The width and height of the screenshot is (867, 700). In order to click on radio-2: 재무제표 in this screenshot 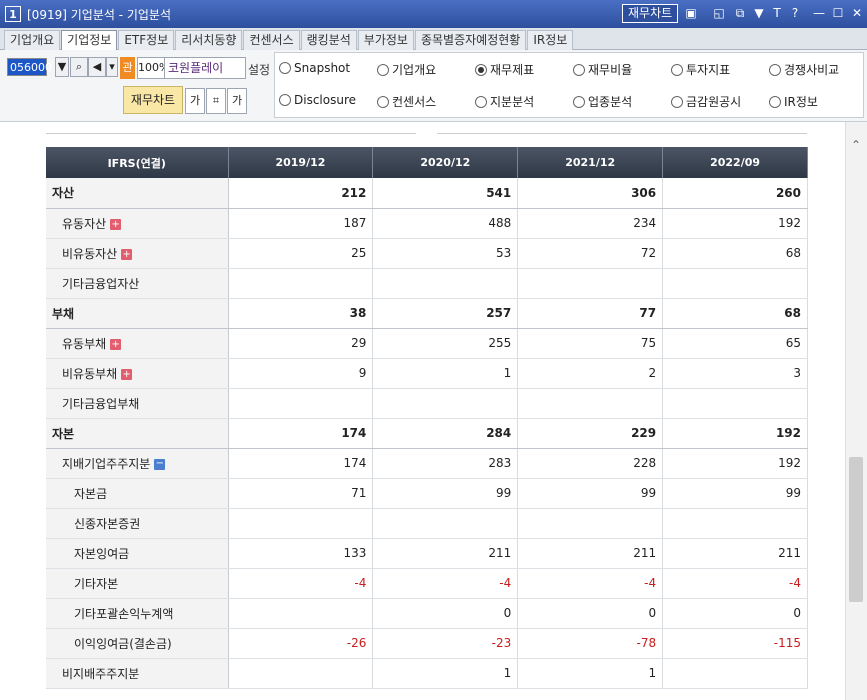, I will do `click(504, 69)`.